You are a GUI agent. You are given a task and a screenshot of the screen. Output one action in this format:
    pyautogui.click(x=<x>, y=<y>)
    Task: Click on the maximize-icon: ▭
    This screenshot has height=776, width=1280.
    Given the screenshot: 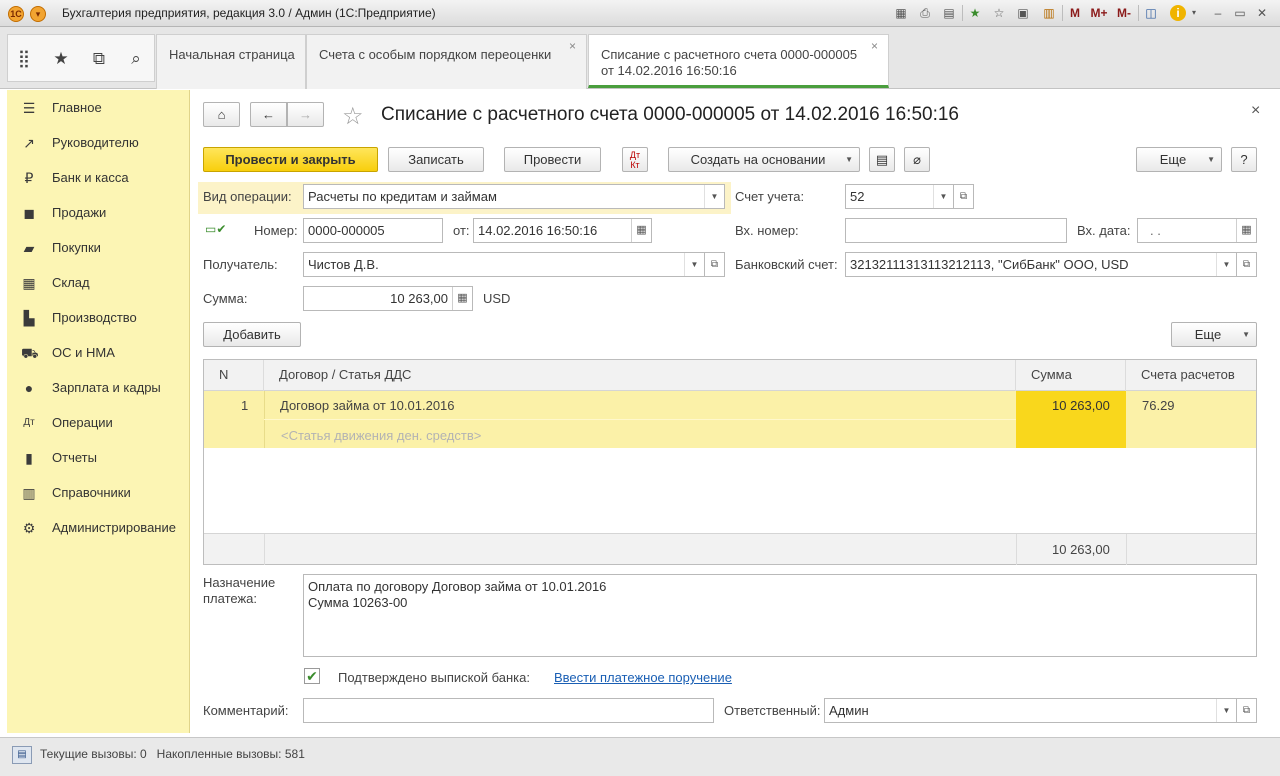 What is the action you would take?
    pyautogui.click(x=1240, y=13)
    